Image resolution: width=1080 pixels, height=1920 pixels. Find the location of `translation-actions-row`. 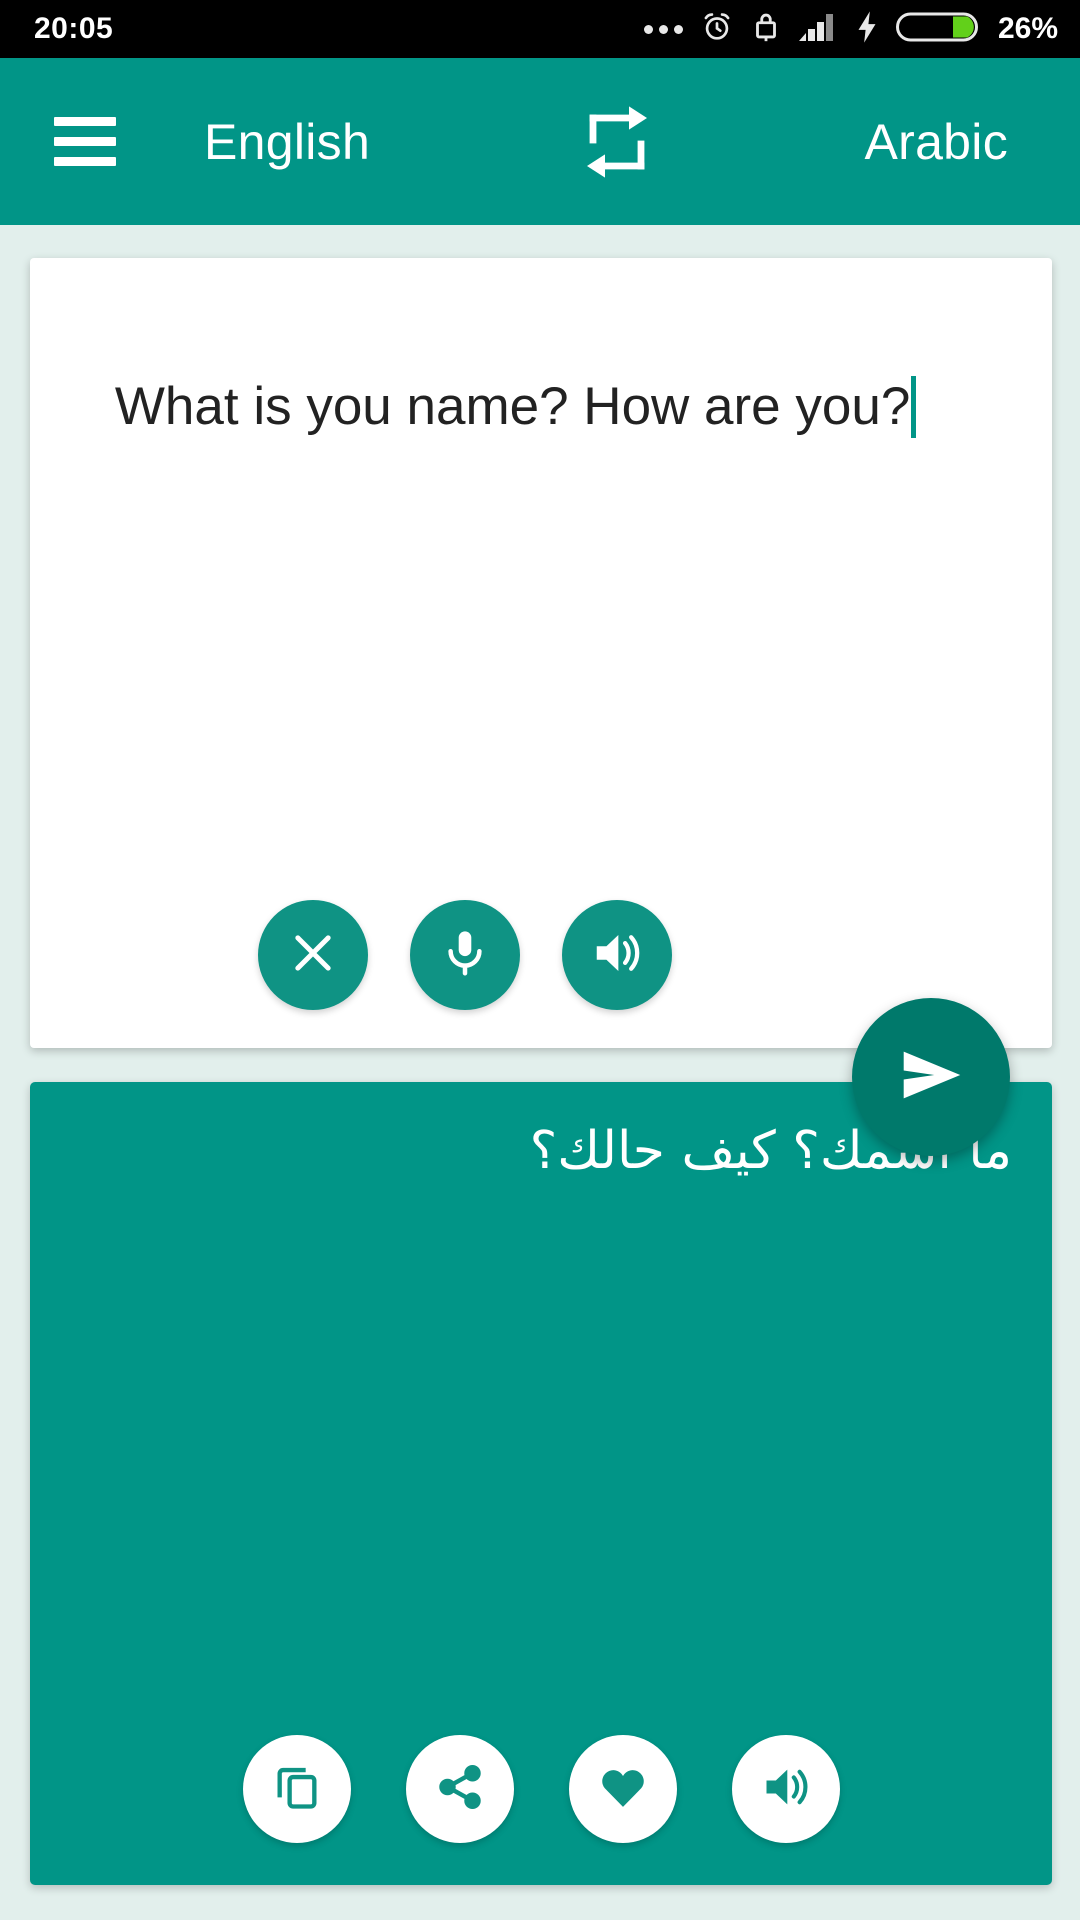

translation-actions-row is located at coordinates (541, 1789).